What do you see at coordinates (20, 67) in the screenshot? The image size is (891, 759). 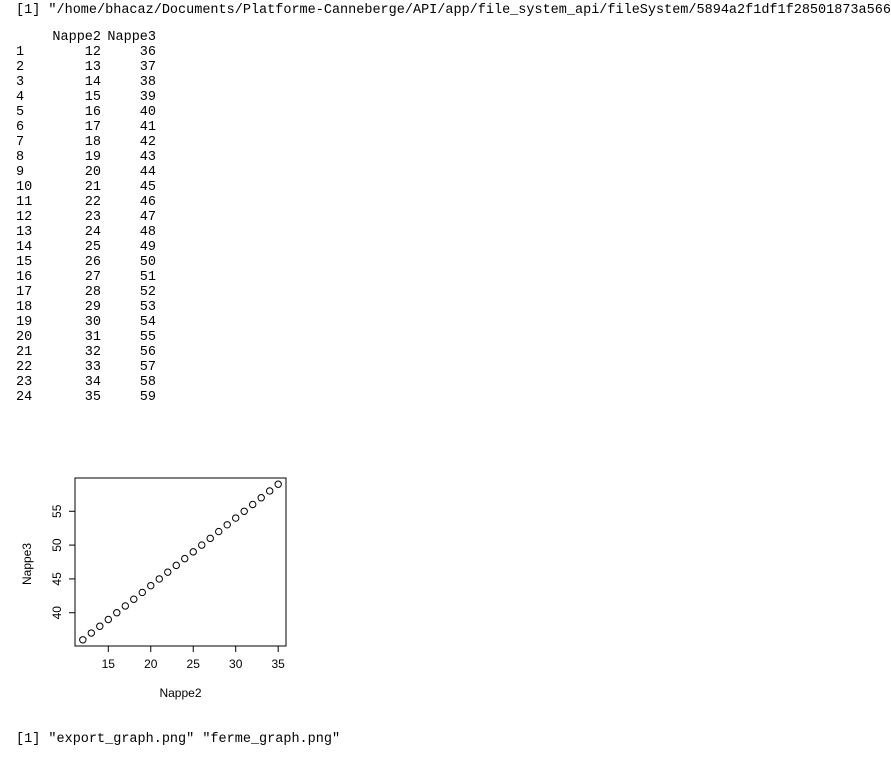 I see `row-index: 2` at bounding box center [20, 67].